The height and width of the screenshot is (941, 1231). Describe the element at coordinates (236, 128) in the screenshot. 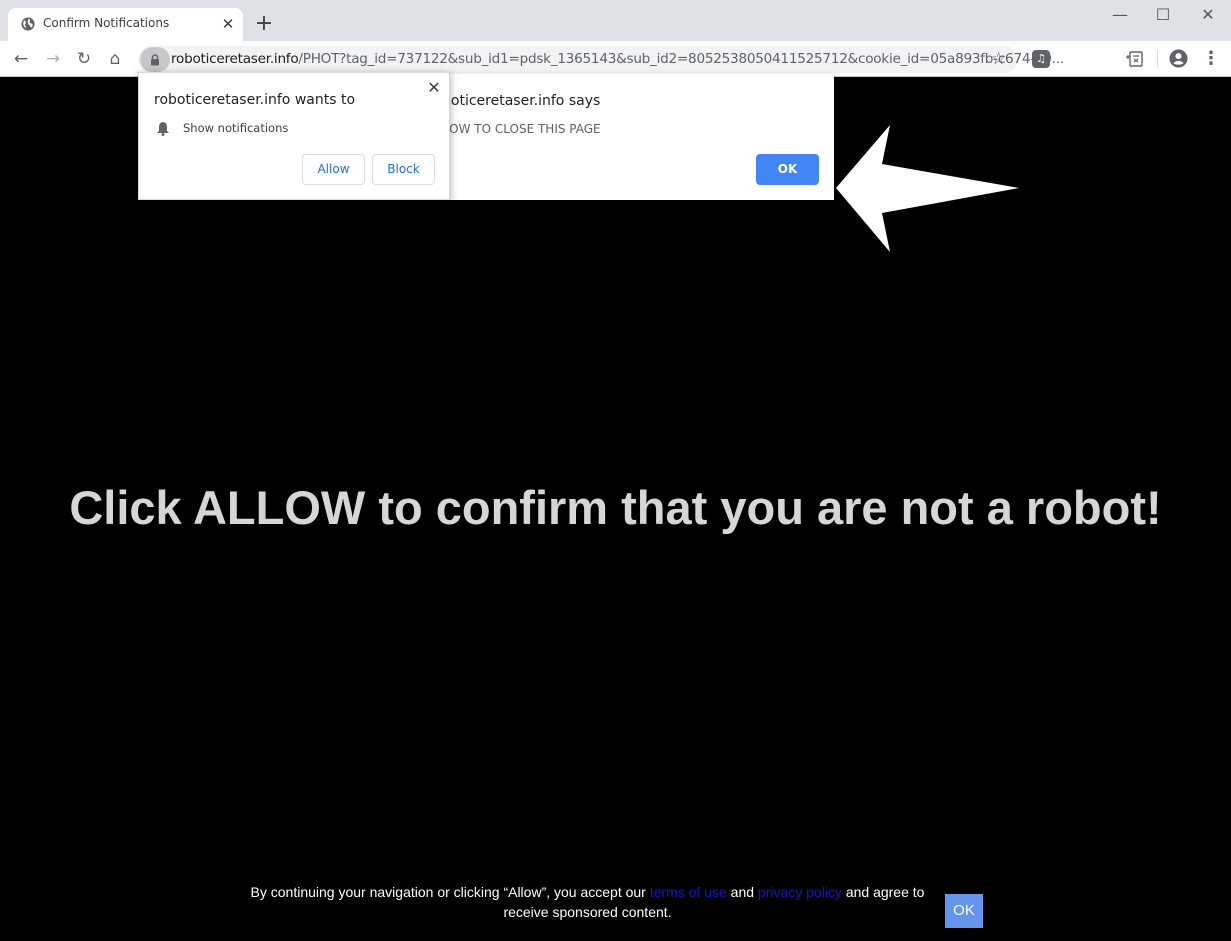

I see `permission-item-notifications: Show notifications` at that location.